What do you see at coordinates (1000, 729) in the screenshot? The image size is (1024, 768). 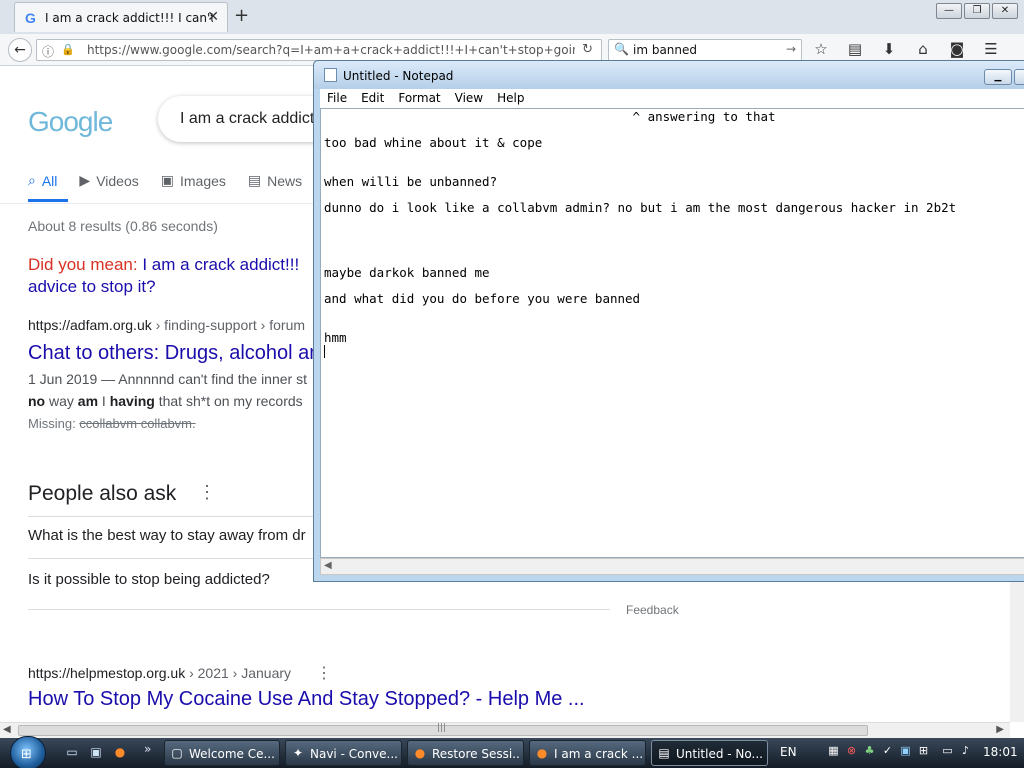 I see `scroll-right-icon: ▶` at bounding box center [1000, 729].